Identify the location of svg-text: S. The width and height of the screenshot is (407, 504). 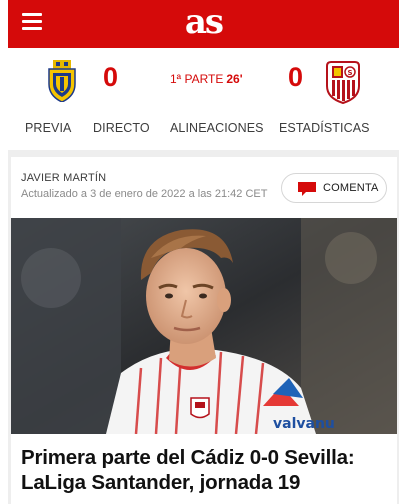
(349, 73).